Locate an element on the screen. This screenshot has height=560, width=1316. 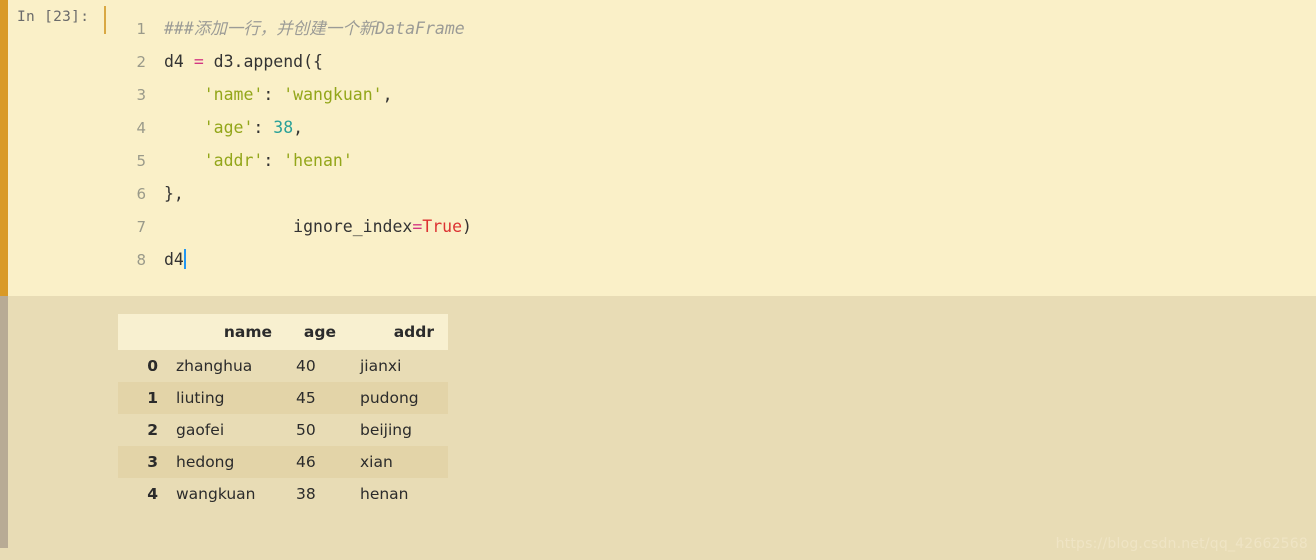
code-line-text: d4 is located at coordinates (175, 259).